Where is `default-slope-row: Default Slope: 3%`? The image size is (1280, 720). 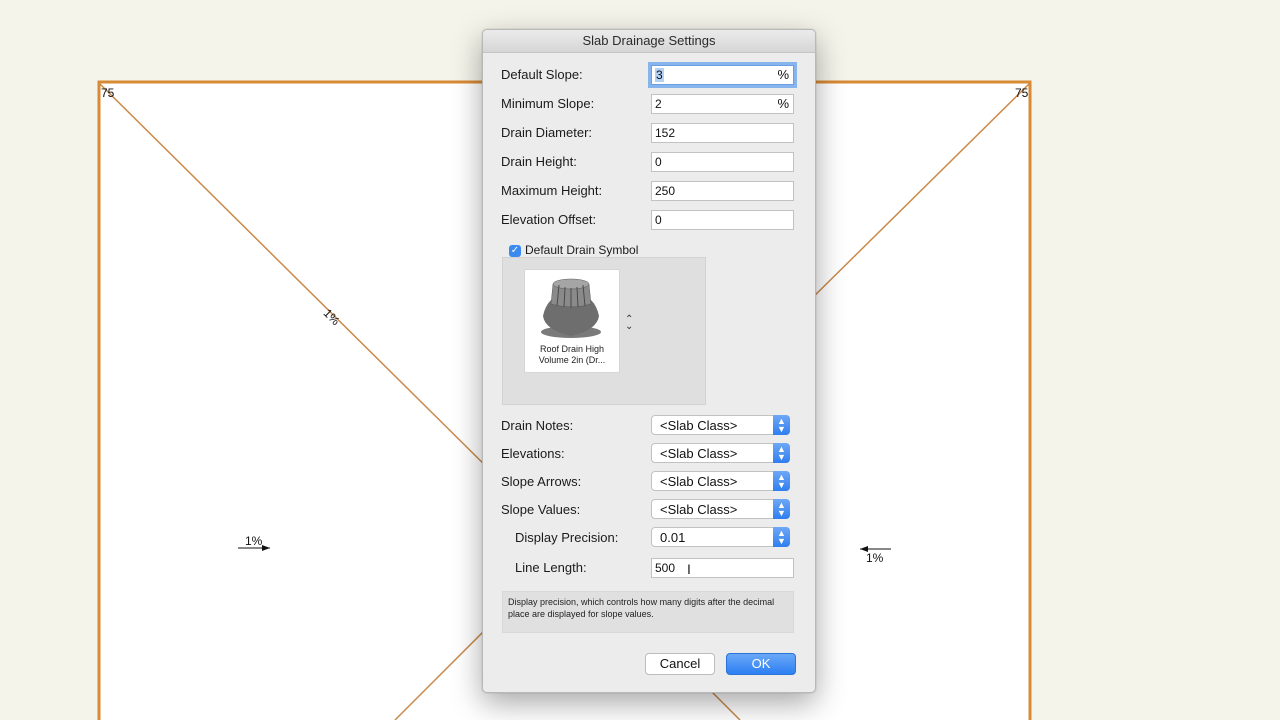
default-slope-row: Default Slope: 3% is located at coordinates (649, 75).